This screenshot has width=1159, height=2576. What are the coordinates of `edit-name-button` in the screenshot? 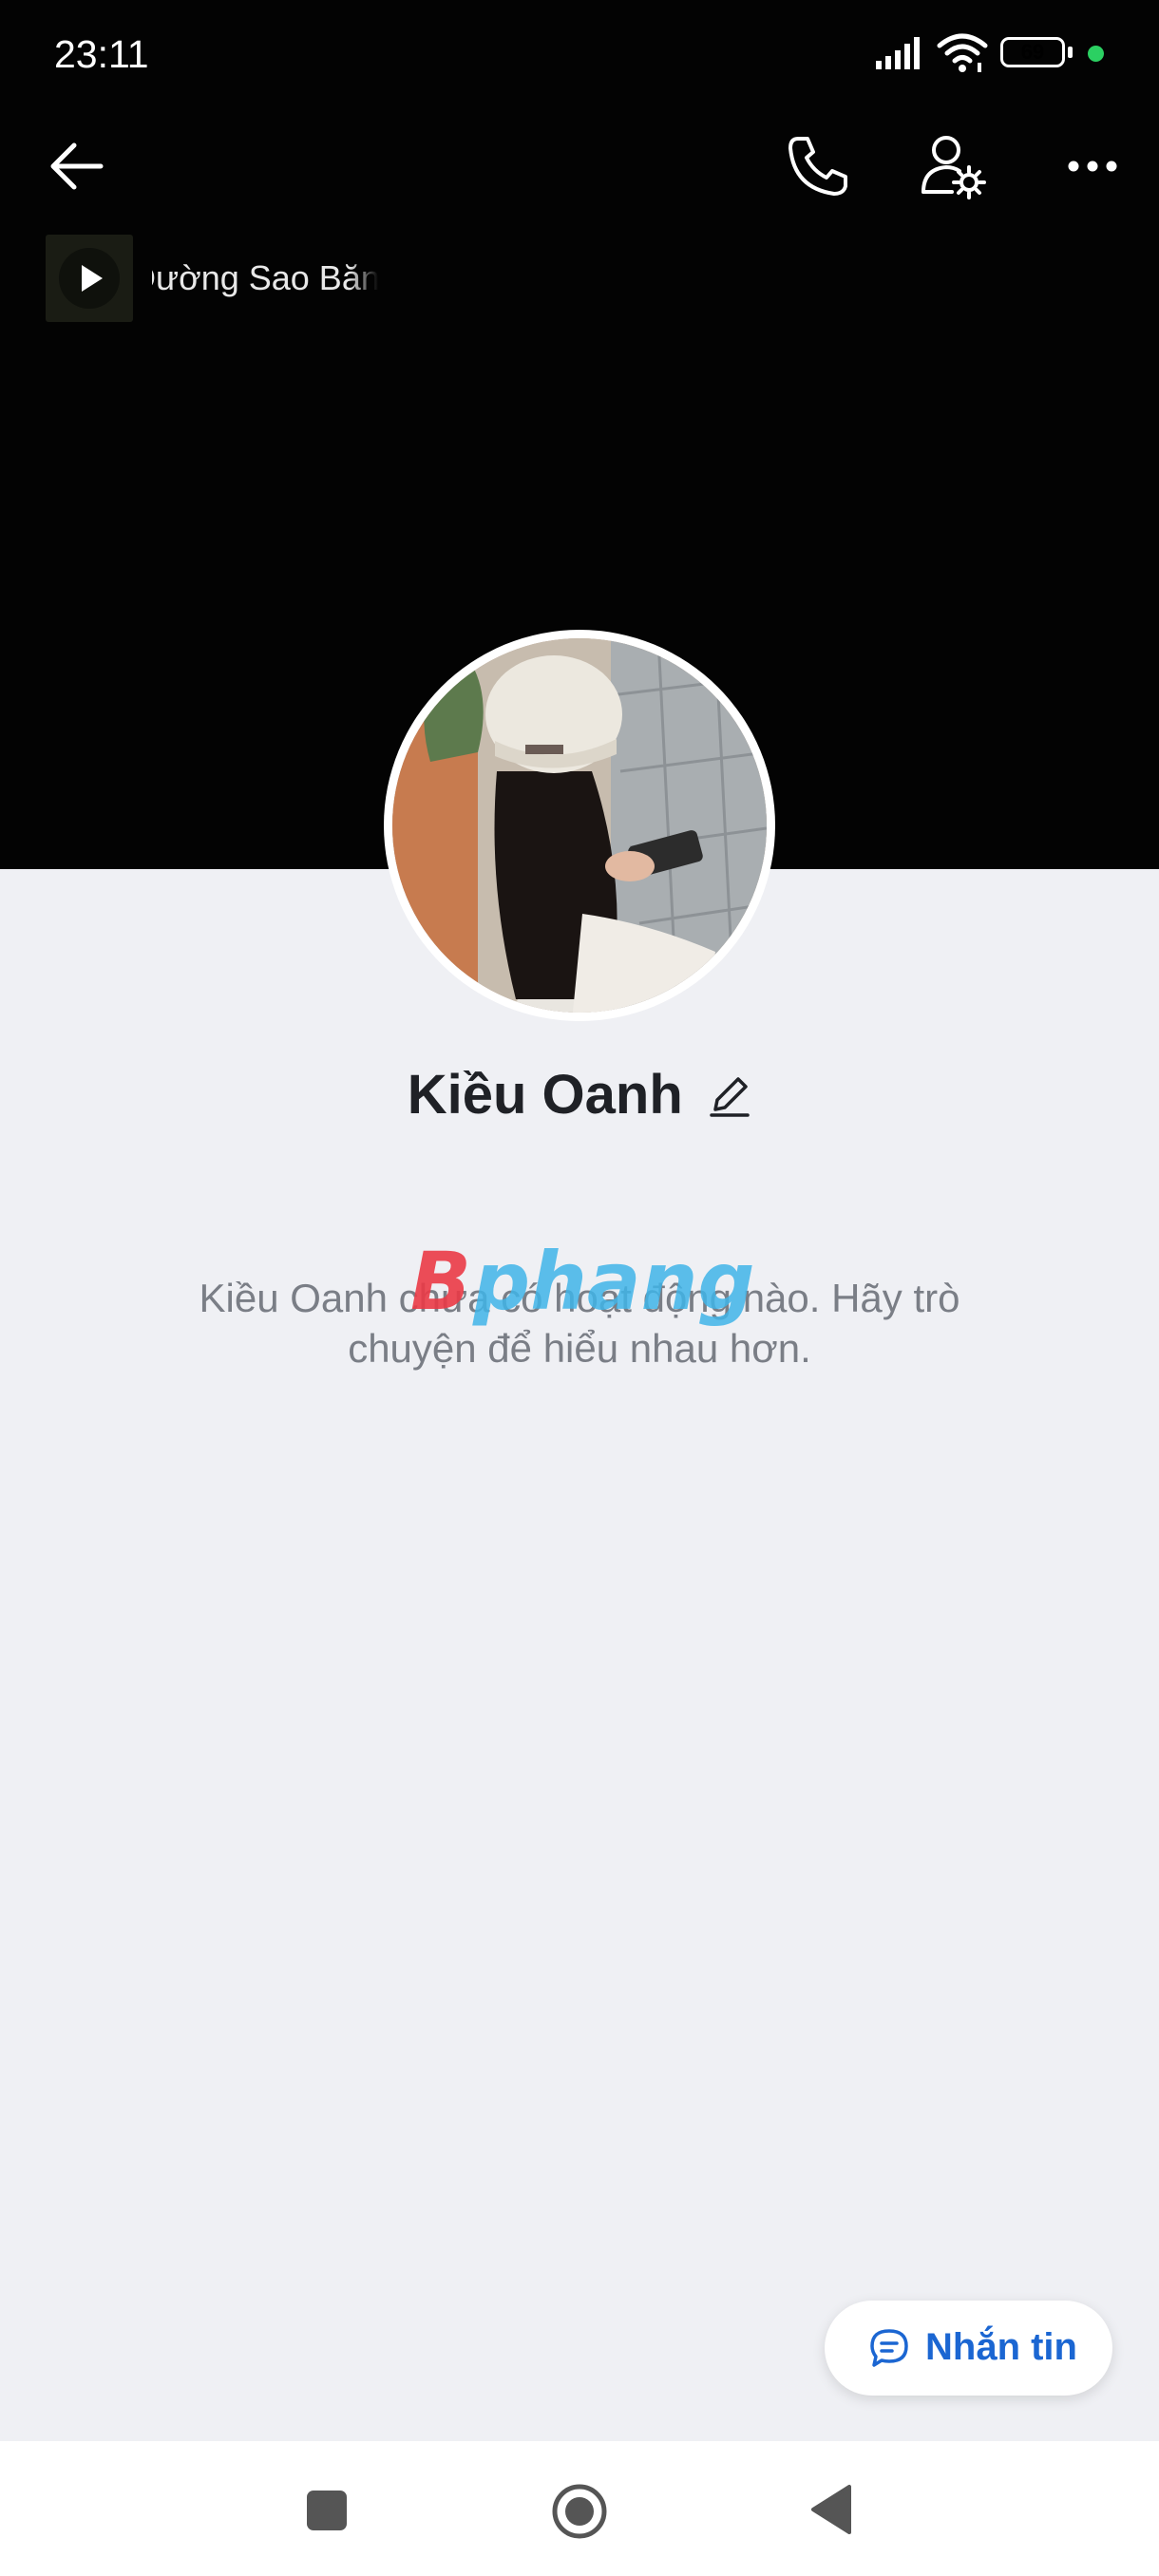 It's located at (729, 1095).